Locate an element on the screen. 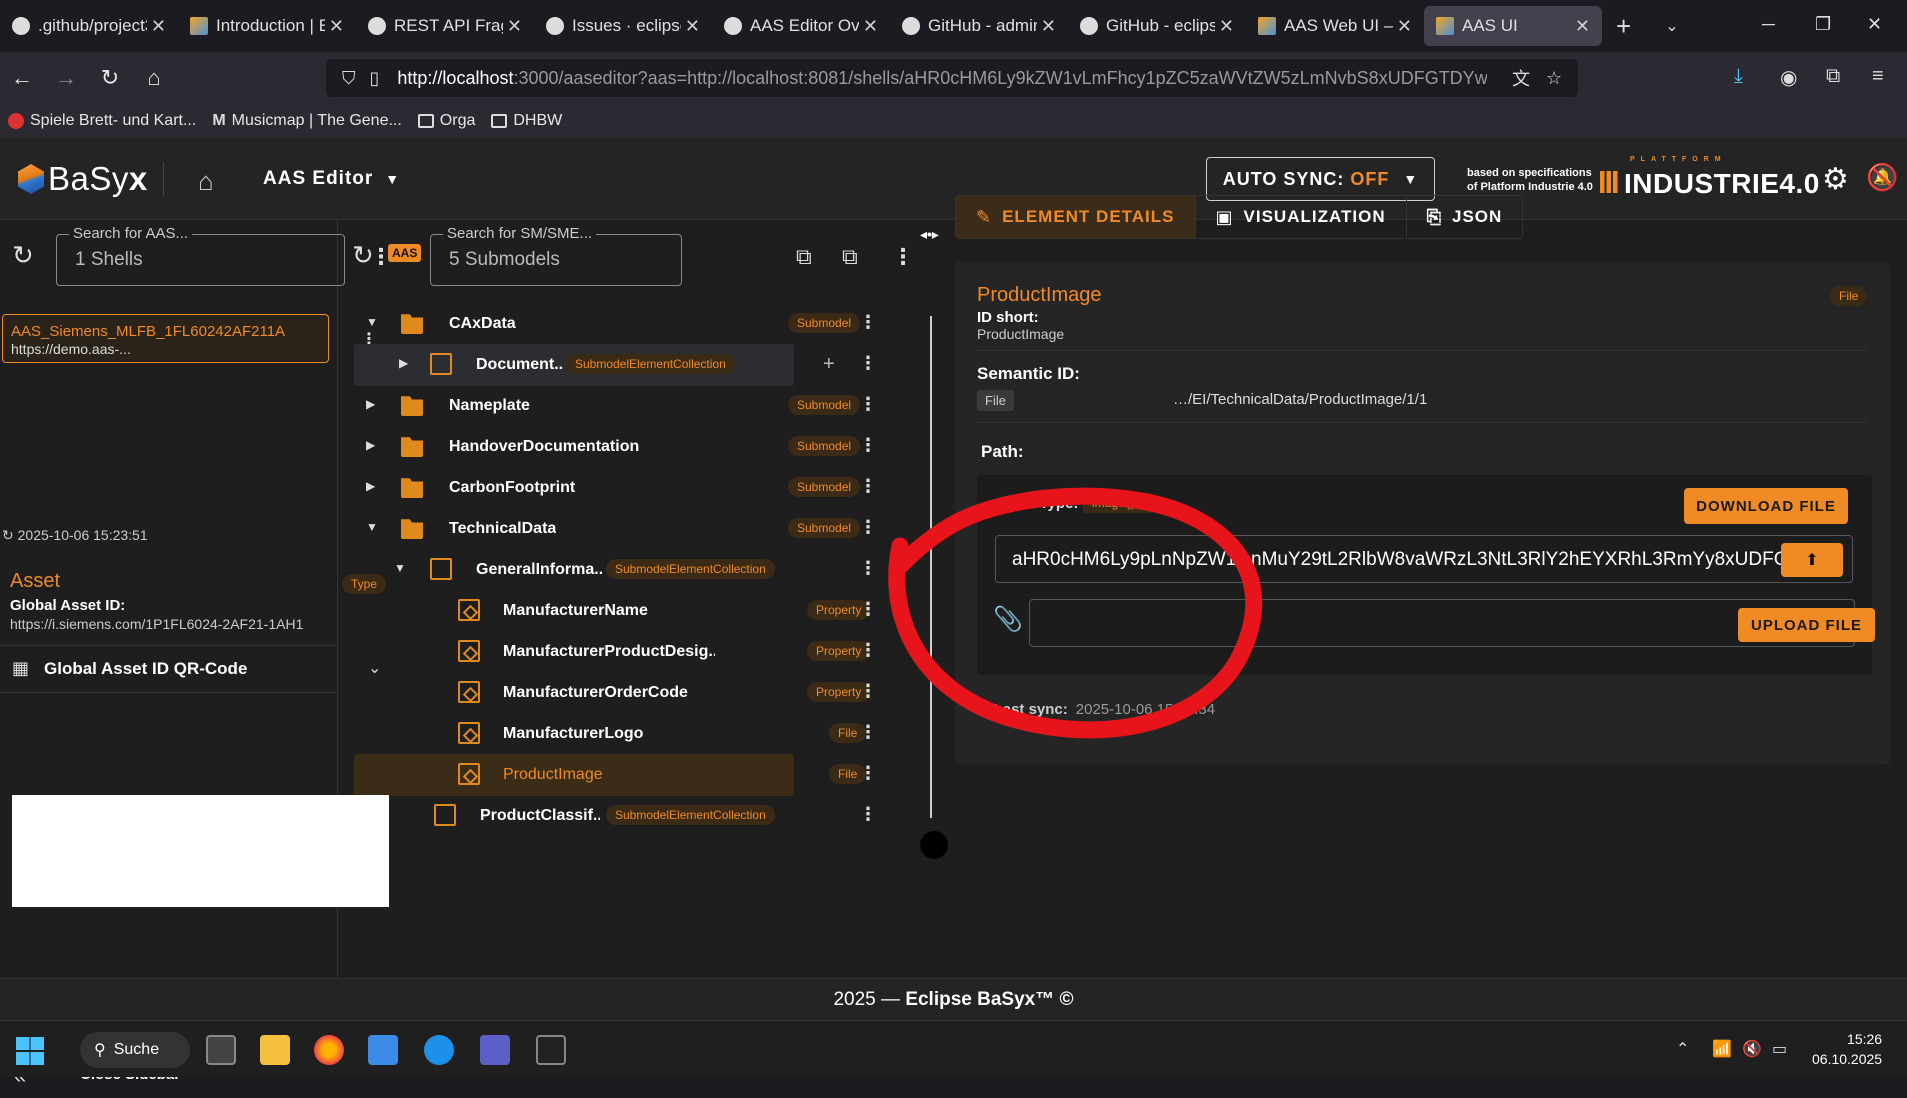 The image size is (1907, 1098). tab-json: ⎘ JSON is located at coordinates (1465, 217).